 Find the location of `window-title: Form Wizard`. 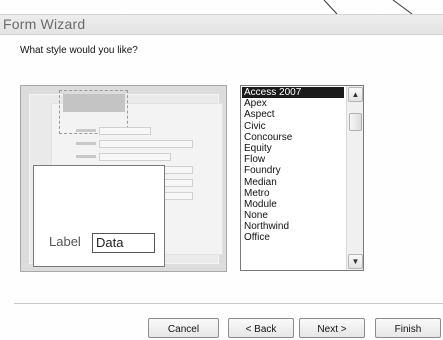

window-title: Form Wizard is located at coordinates (44, 24).